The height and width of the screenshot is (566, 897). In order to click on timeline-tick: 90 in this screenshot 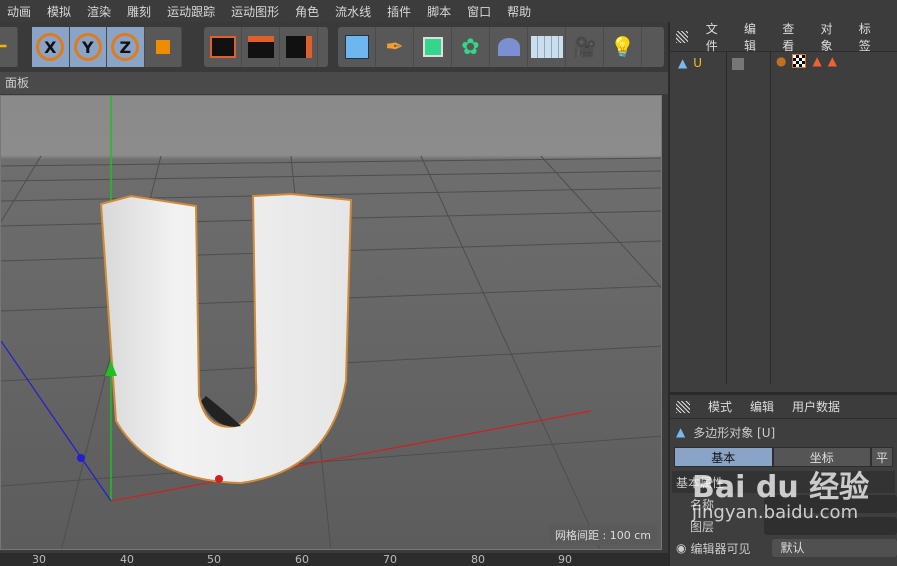, I will do `click(565, 559)`.